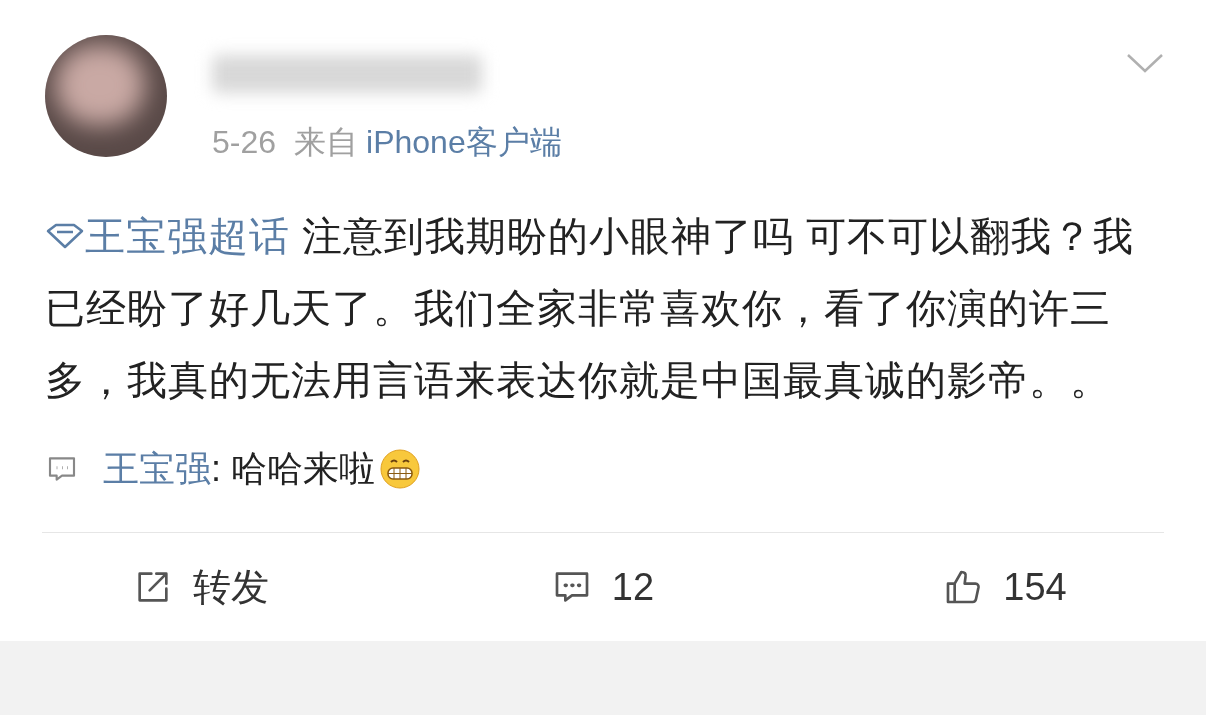  I want to click on source-prefix: 来自, so click(326, 142).